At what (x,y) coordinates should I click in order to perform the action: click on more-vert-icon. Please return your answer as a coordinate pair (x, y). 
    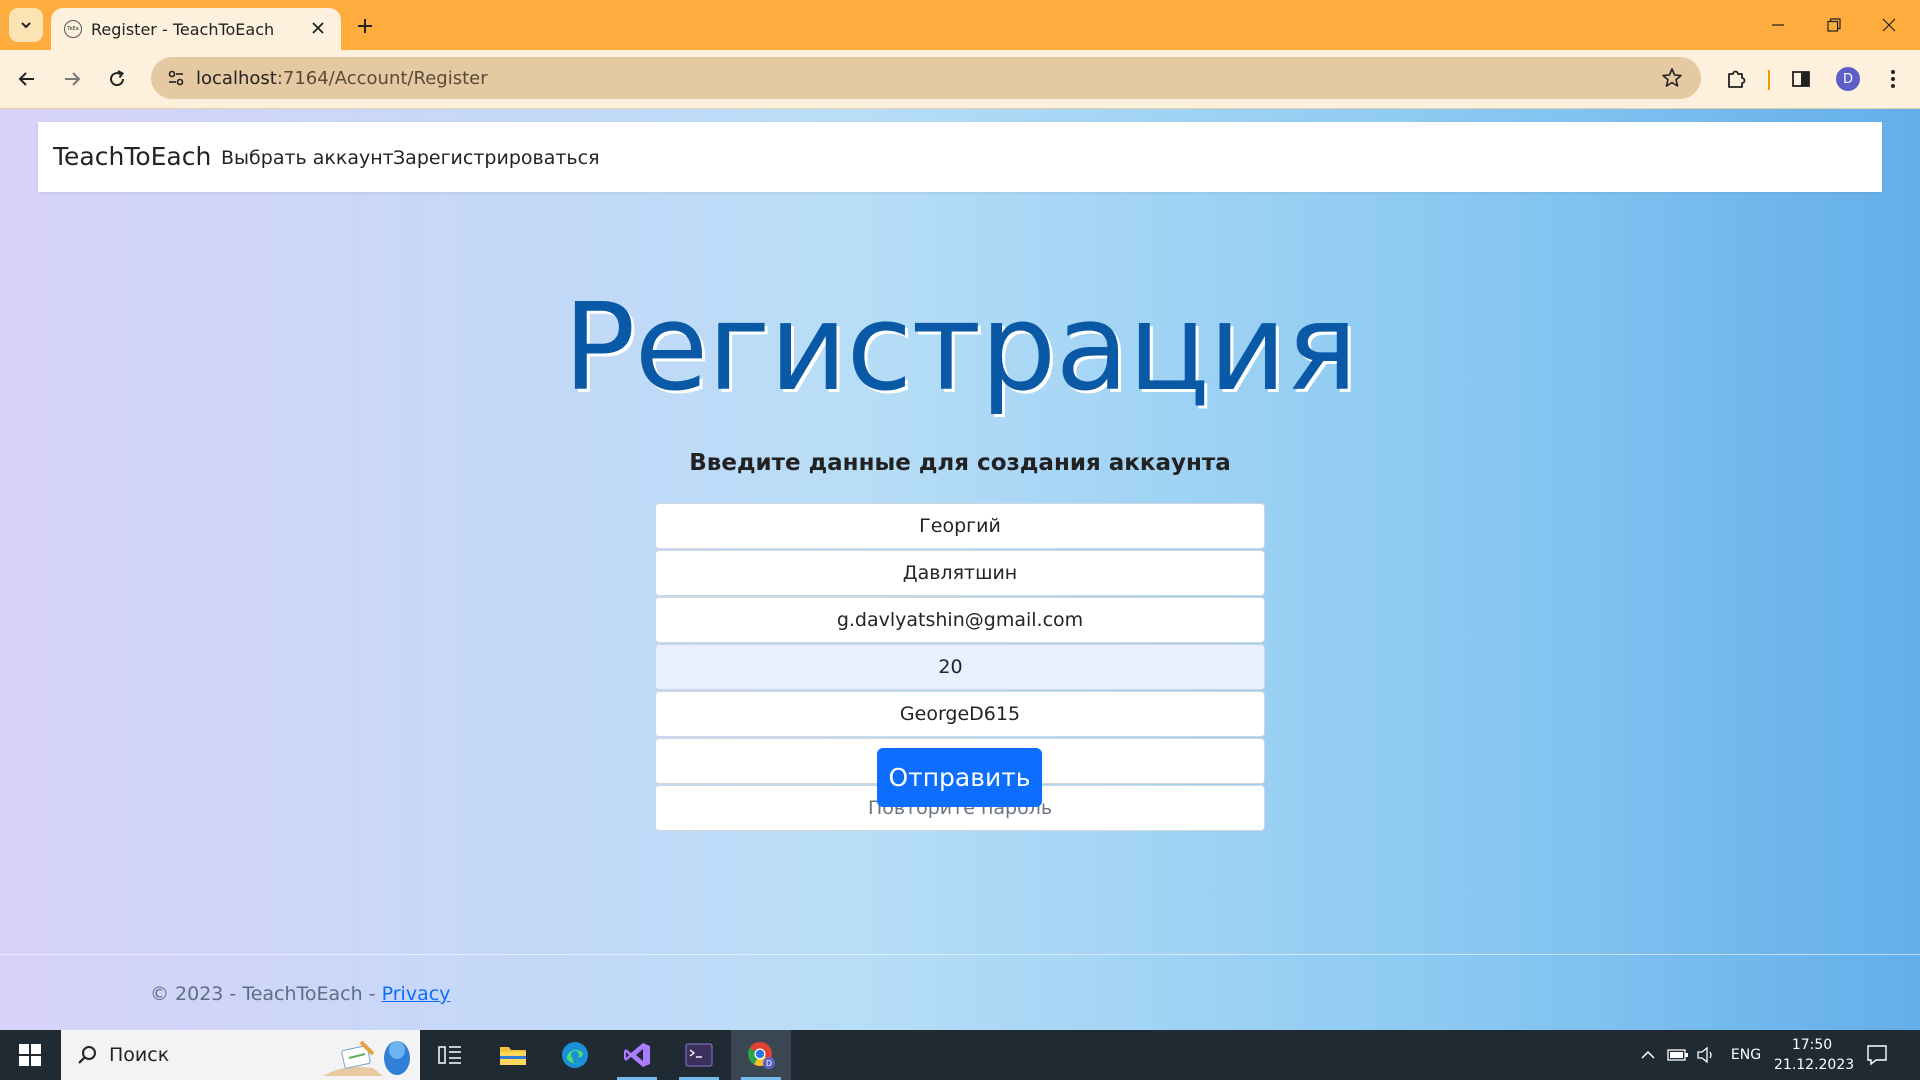
    Looking at the image, I should click on (1893, 79).